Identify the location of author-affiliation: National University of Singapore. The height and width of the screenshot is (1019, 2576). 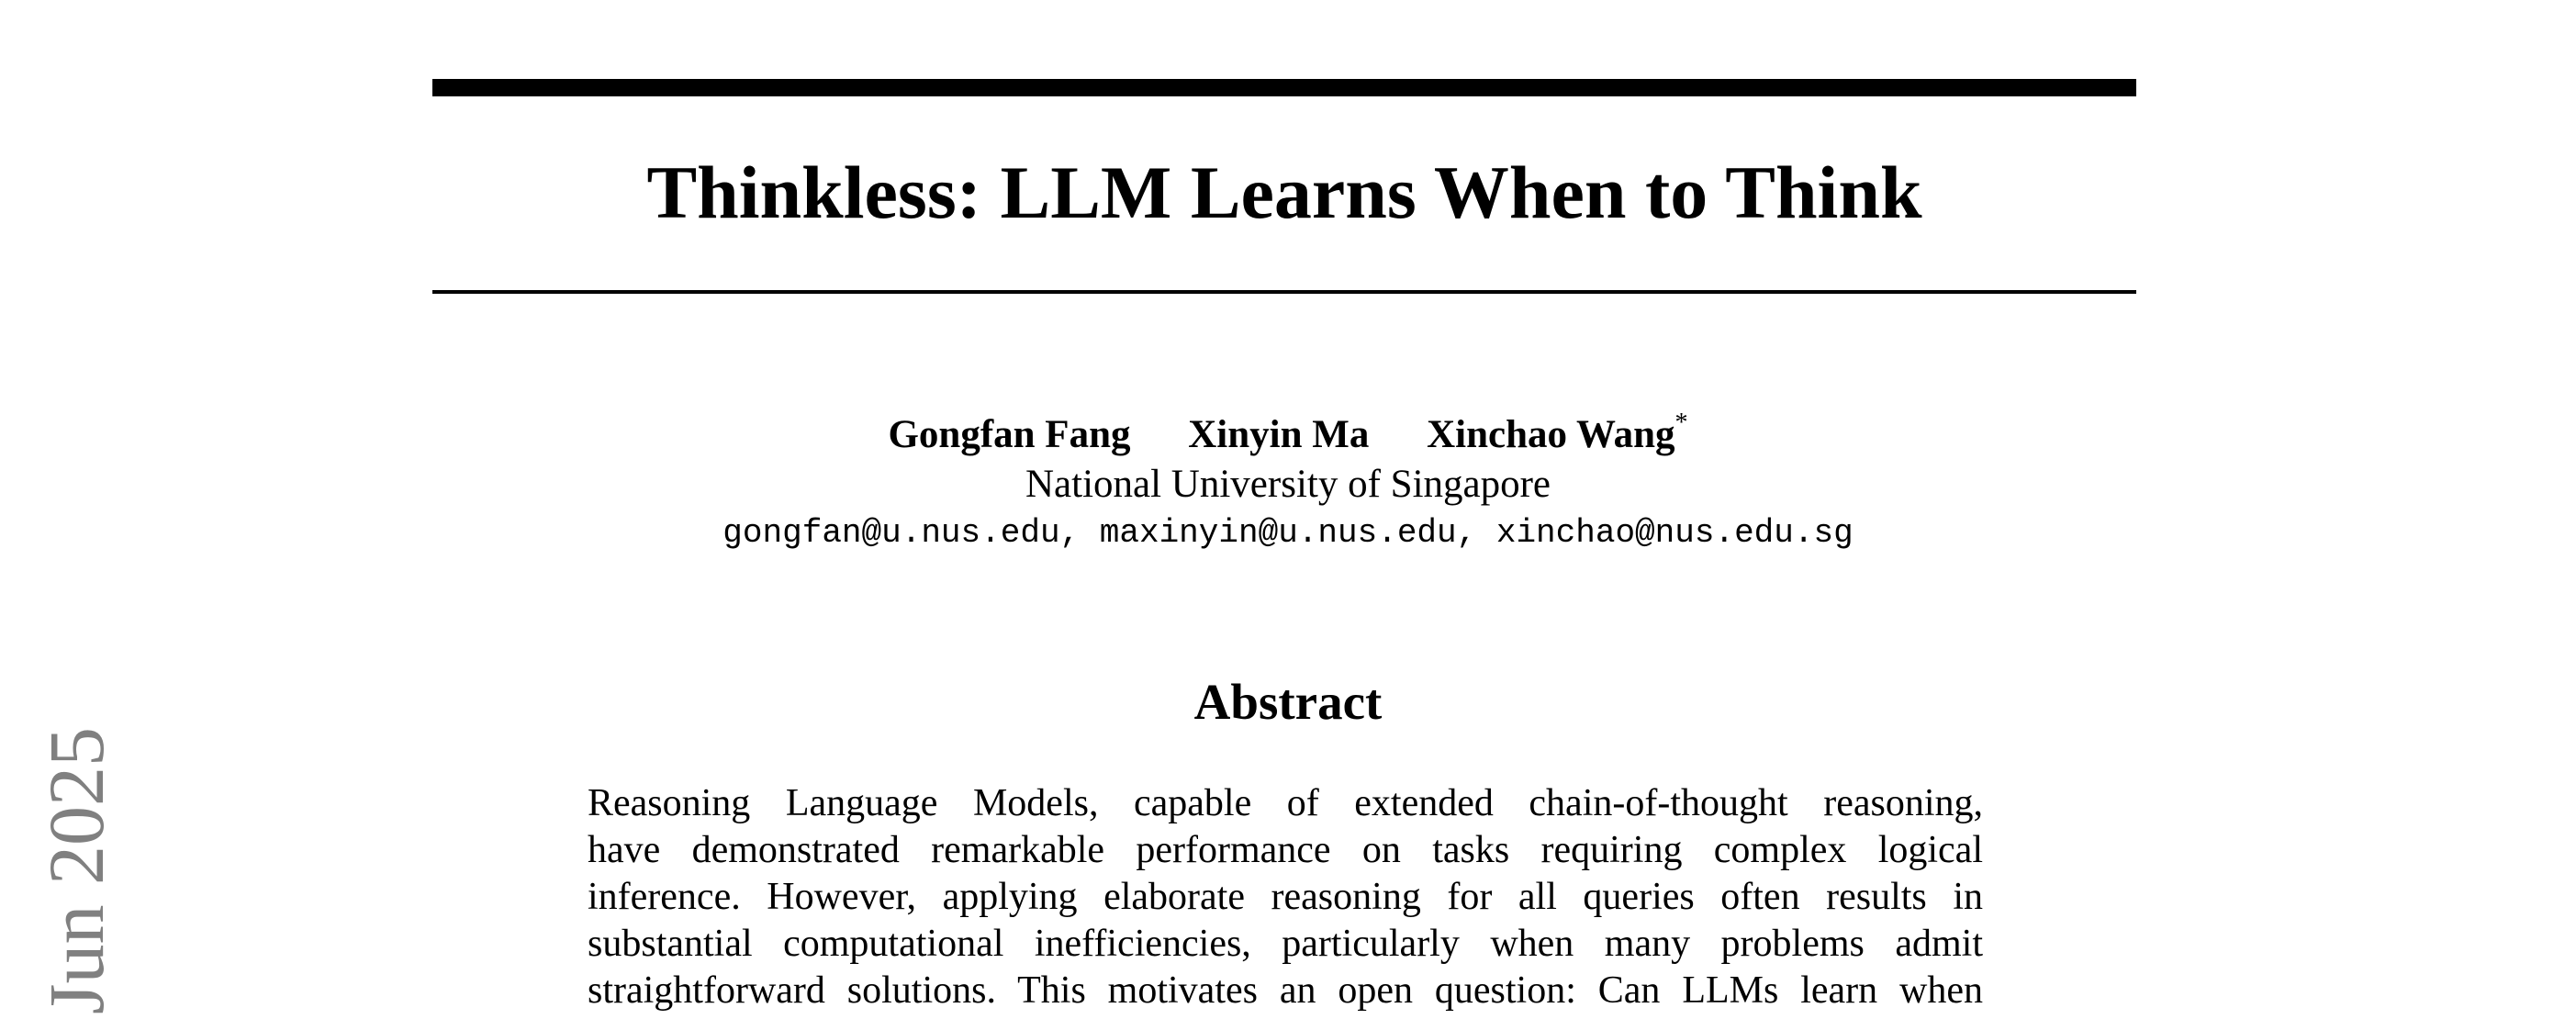
(1288, 484).